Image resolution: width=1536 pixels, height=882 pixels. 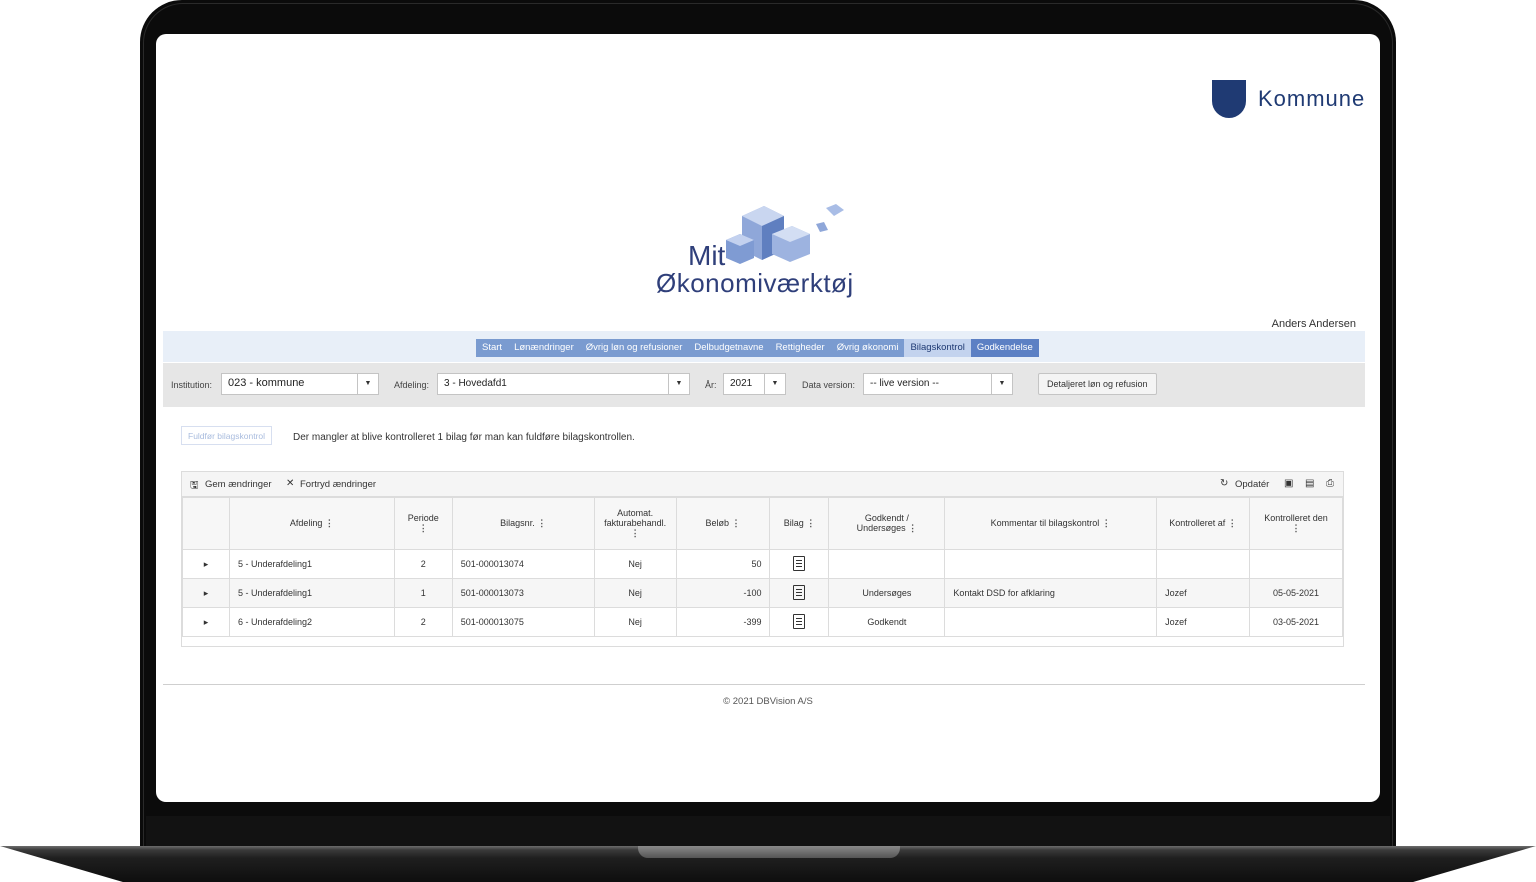 I want to click on refresh-icon: ↻, so click(x=1224, y=483).